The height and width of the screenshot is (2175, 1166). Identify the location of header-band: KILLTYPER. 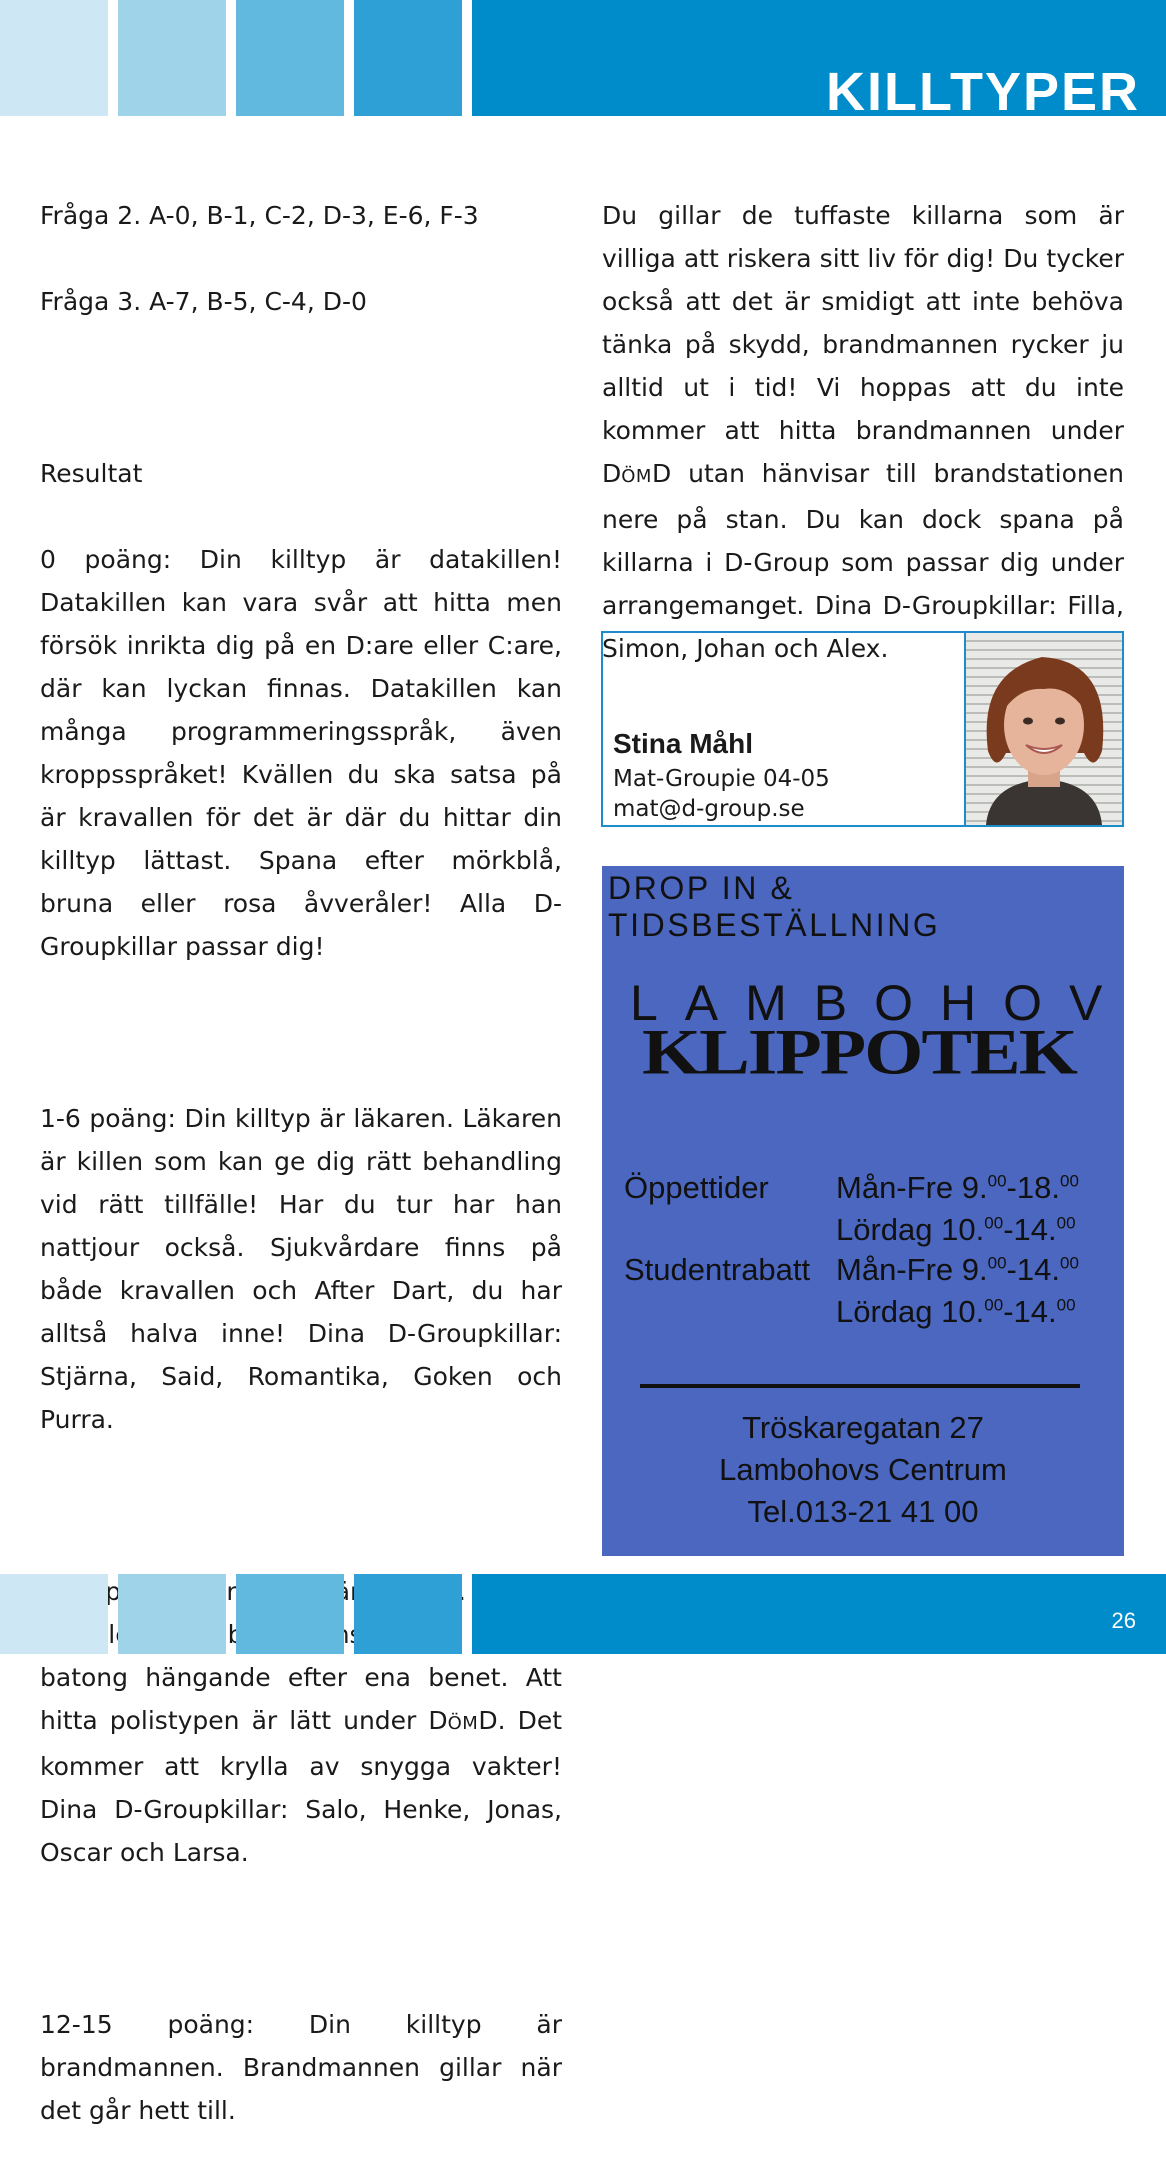
(583, 58).